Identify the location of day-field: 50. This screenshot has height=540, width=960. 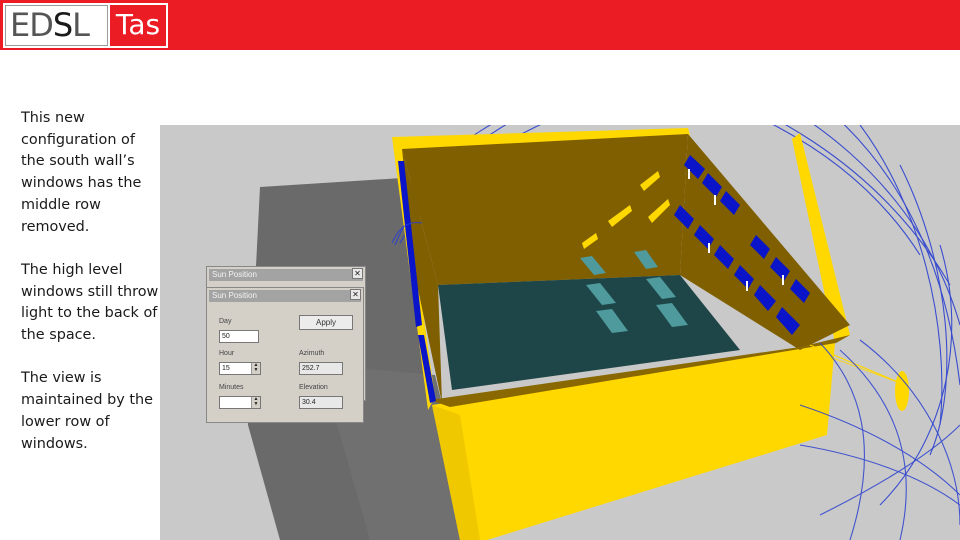
(239, 336).